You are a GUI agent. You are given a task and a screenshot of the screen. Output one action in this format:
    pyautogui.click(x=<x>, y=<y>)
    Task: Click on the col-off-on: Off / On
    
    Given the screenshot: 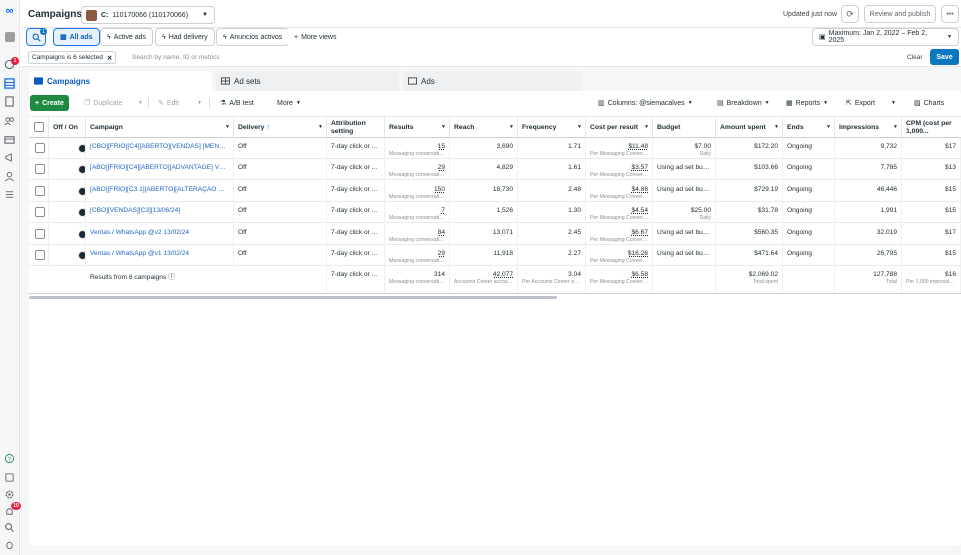 What is the action you would take?
    pyautogui.click(x=67, y=127)
    